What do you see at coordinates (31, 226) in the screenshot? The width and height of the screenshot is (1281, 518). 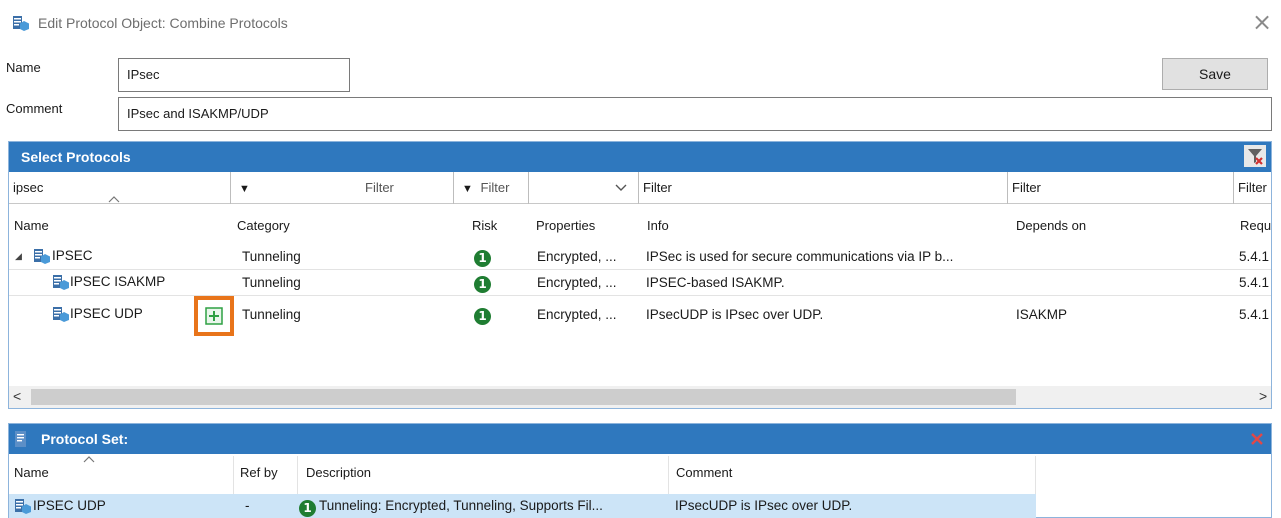 I see `col-header-name: Name` at bounding box center [31, 226].